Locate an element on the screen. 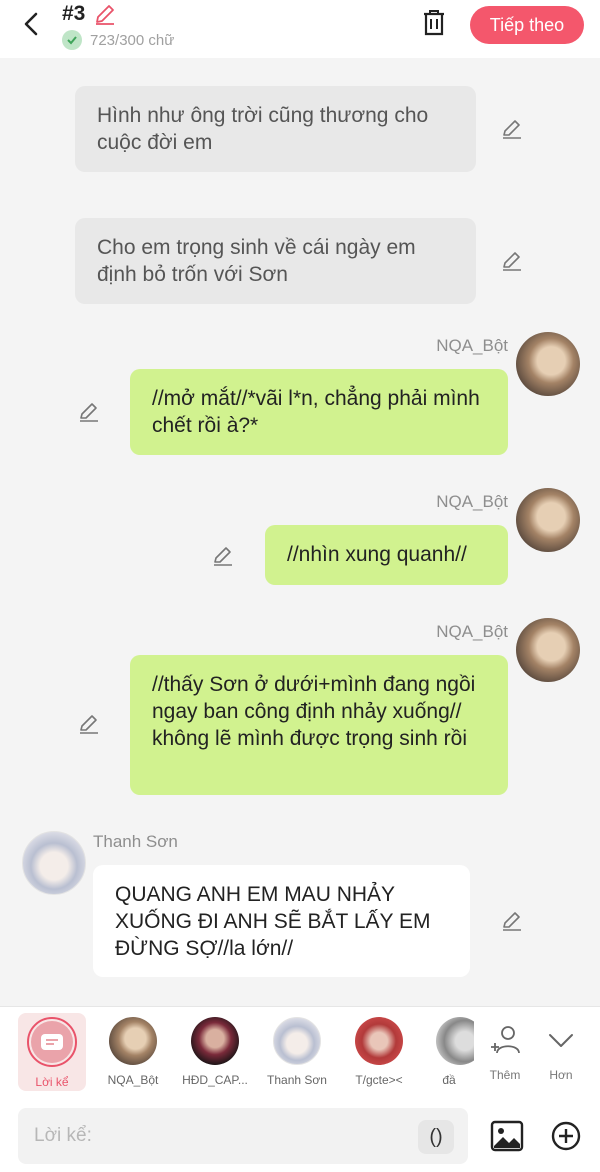 The height and width of the screenshot is (1172, 600). top-bar: #3 723/300 chữ Tiếp theo is located at coordinates (300, 29).